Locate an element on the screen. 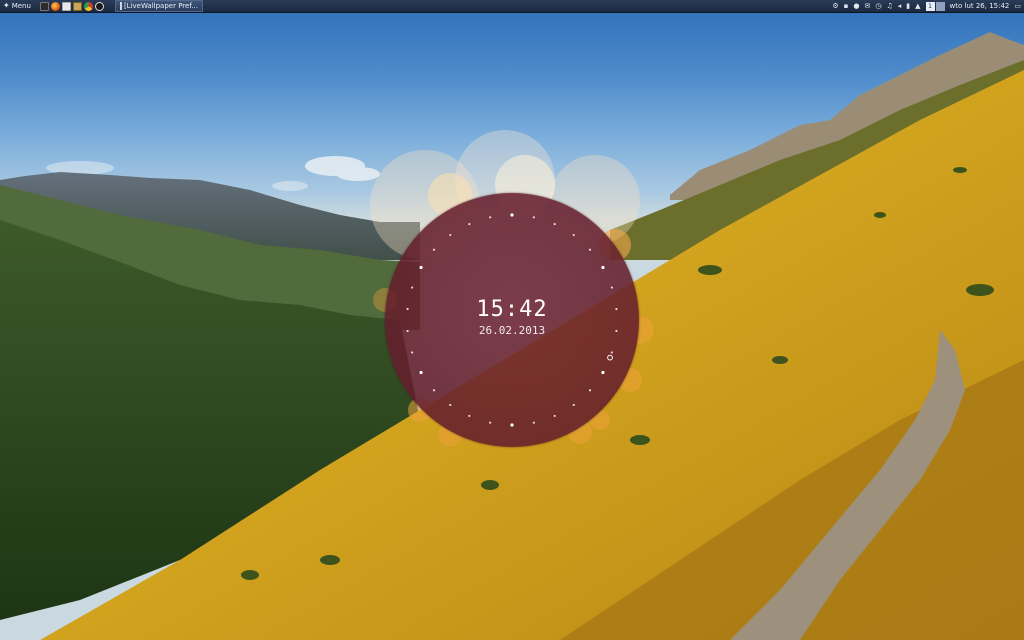 The width and height of the screenshot is (1024, 640). clock-time: 15:42 is located at coordinates (512, 309).